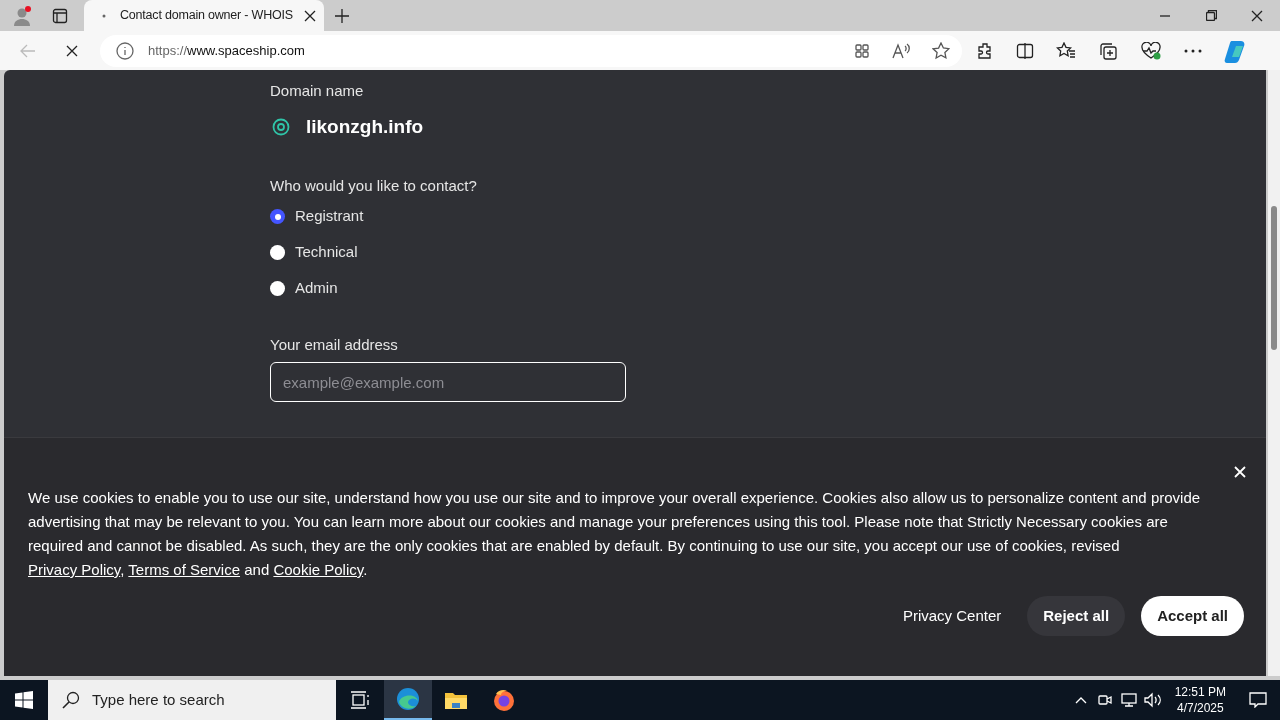  Describe the element at coordinates (901, 50) in the screenshot. I see `read-aloud-icon` at that location.